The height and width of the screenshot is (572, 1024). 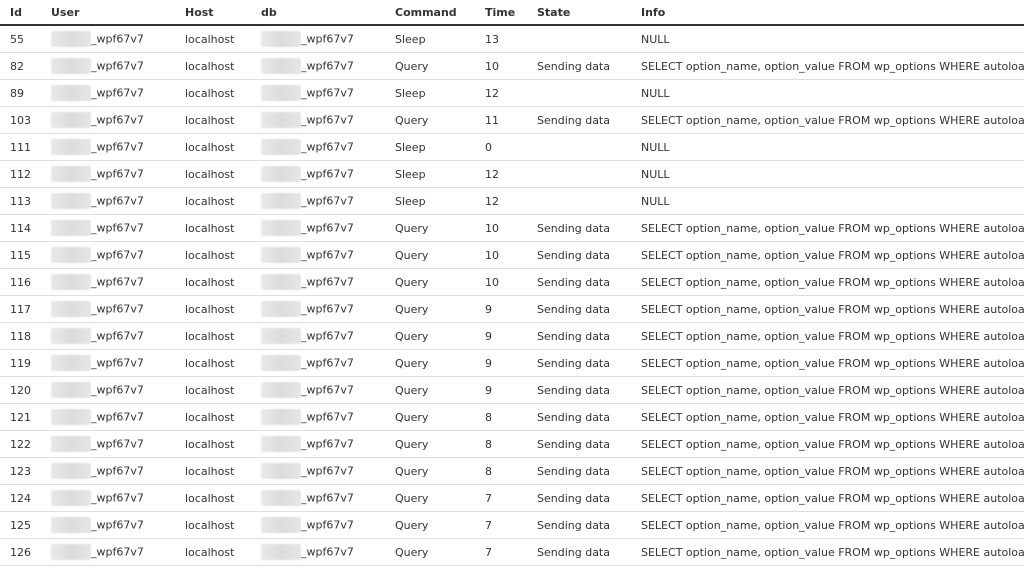 What do you see at coordinates (828, 39) in the screenshot?
I see `cell-info: NULL` at bounding box center [828, 39].